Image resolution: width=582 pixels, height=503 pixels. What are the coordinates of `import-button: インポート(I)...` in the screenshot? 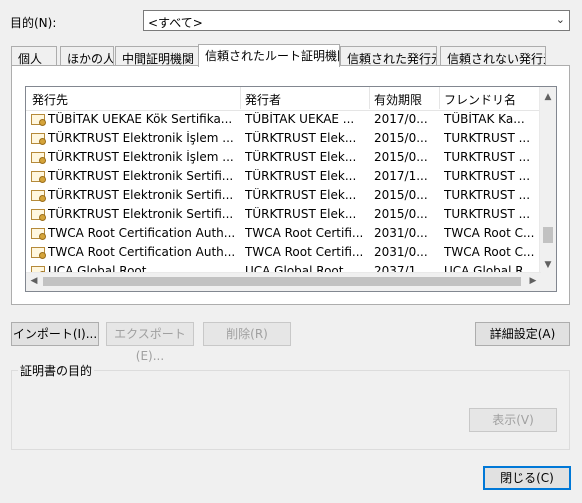 It's located at (55, 334).